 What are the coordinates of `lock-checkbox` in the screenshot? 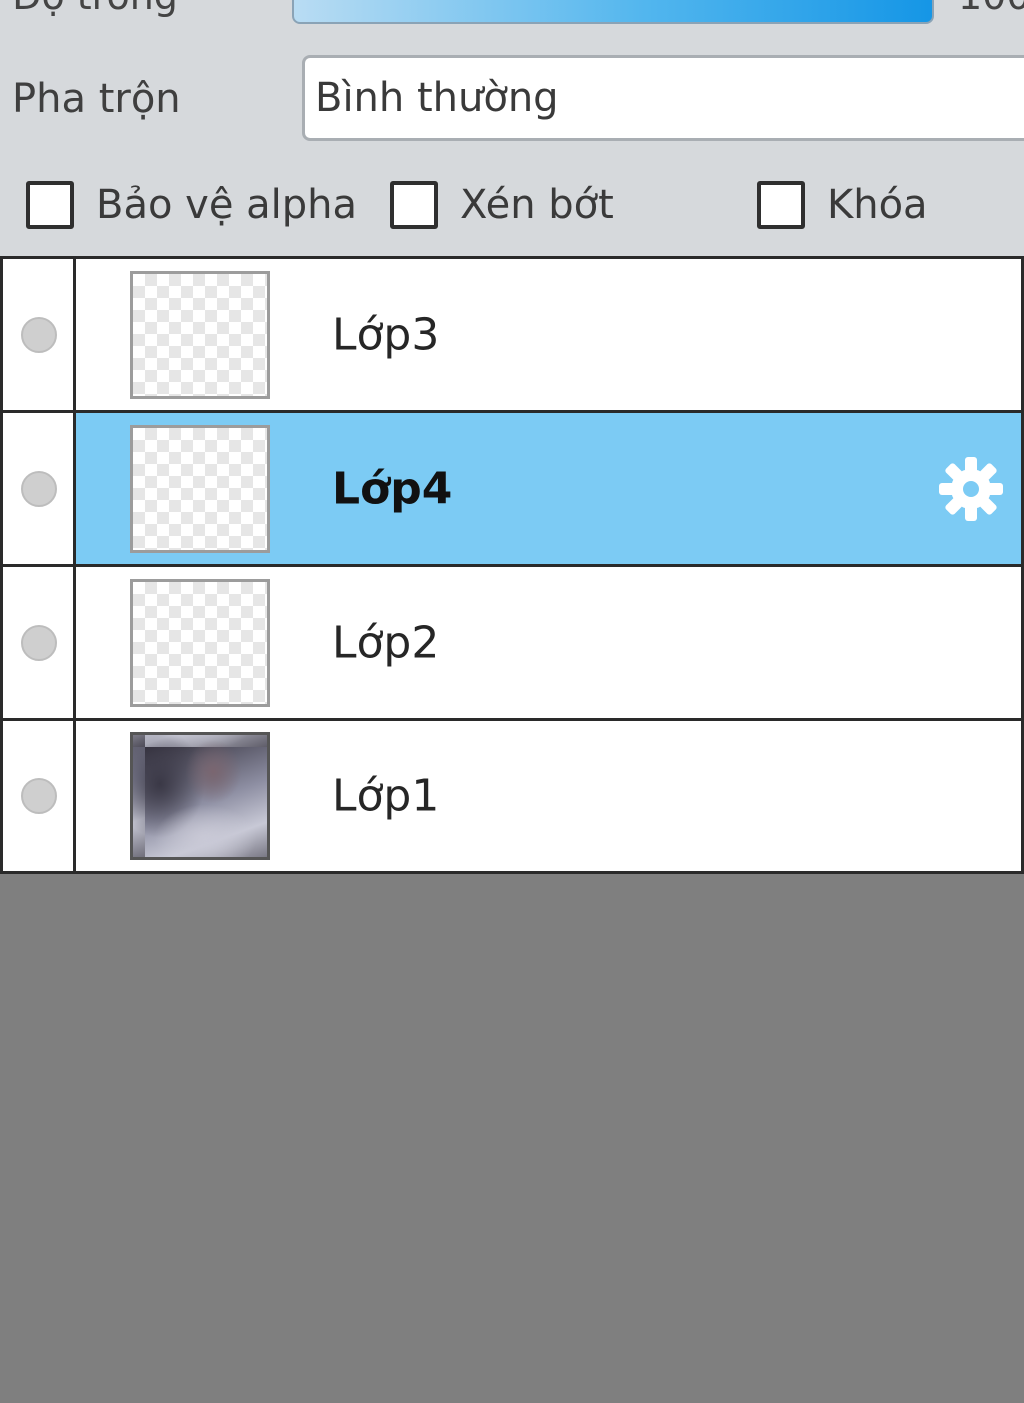 It's located at (781, 205).